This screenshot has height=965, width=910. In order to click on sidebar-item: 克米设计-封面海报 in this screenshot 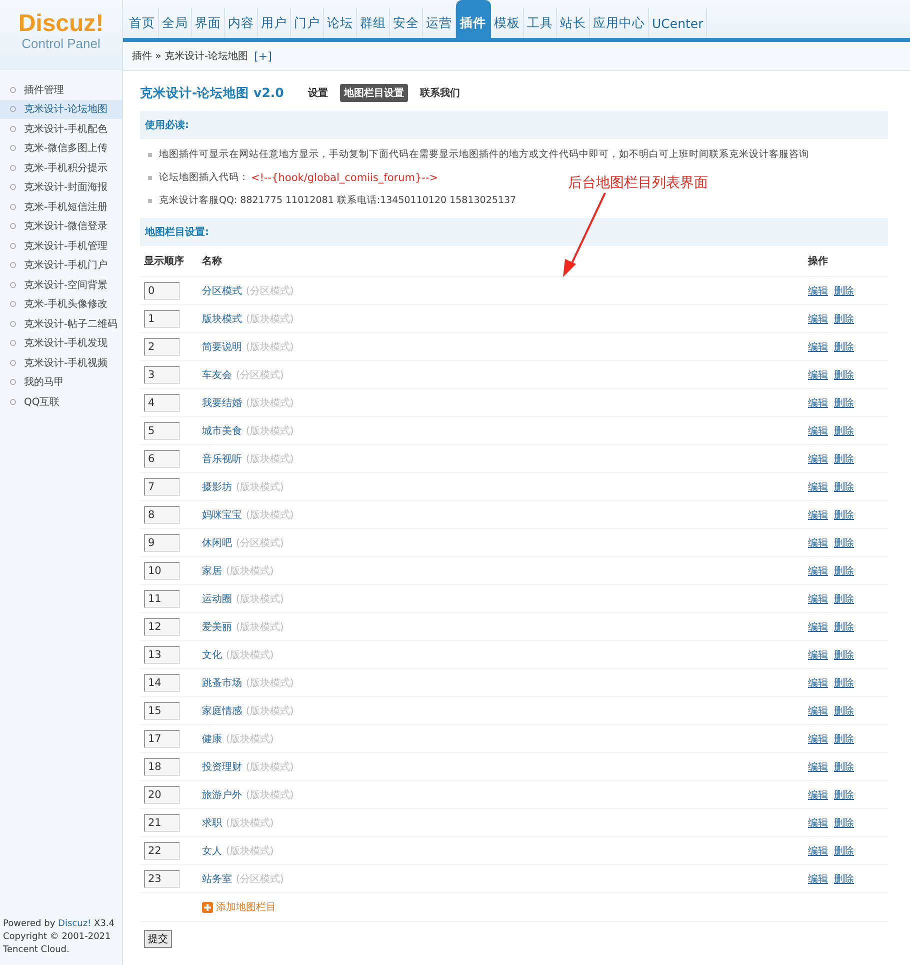, I will do `click(61, 187)`.